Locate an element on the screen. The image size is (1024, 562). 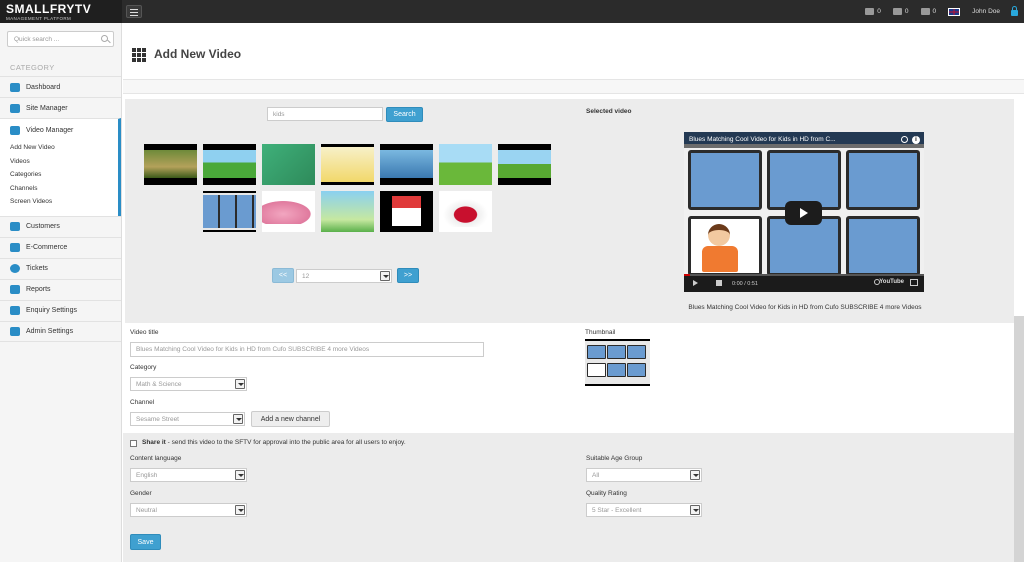
sidebar-item-dashboard: Dashboard is located at coordinates (60, 86).